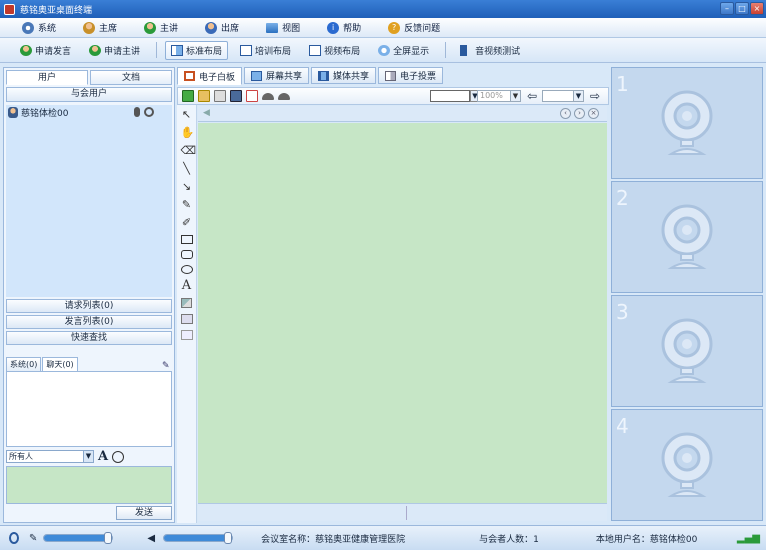  What do you see at coordinates (252, 96) in the screenshot?
I see `text-box-icon` at bounding box center [252, 96].